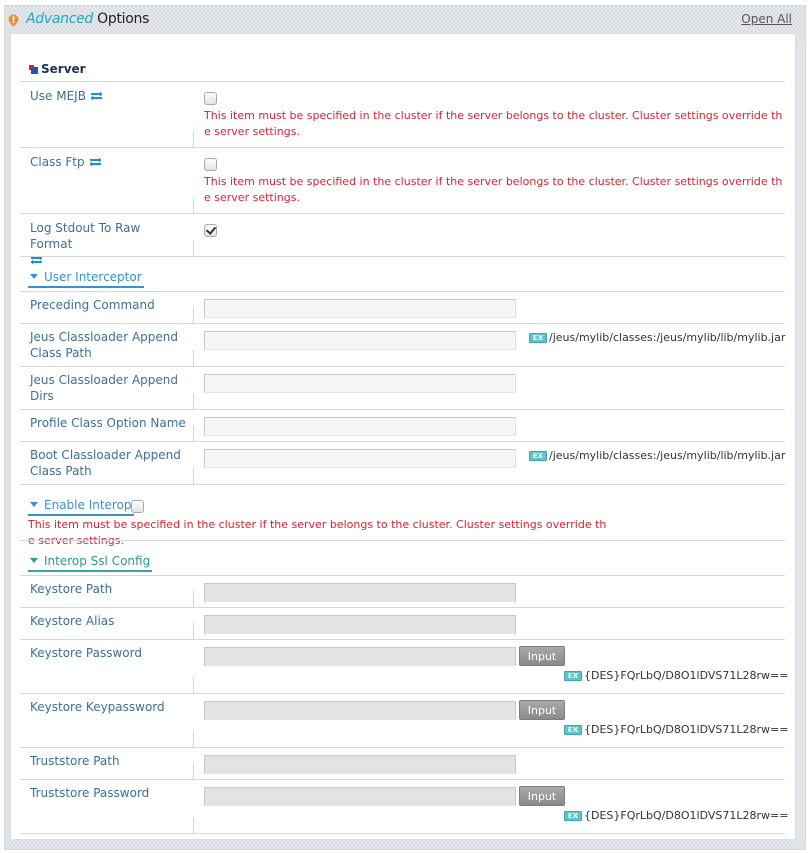 The image size is (810, 853). Describe the element at coordinates (801, 442) in the screenshot. I see `scrollbar` at that location.